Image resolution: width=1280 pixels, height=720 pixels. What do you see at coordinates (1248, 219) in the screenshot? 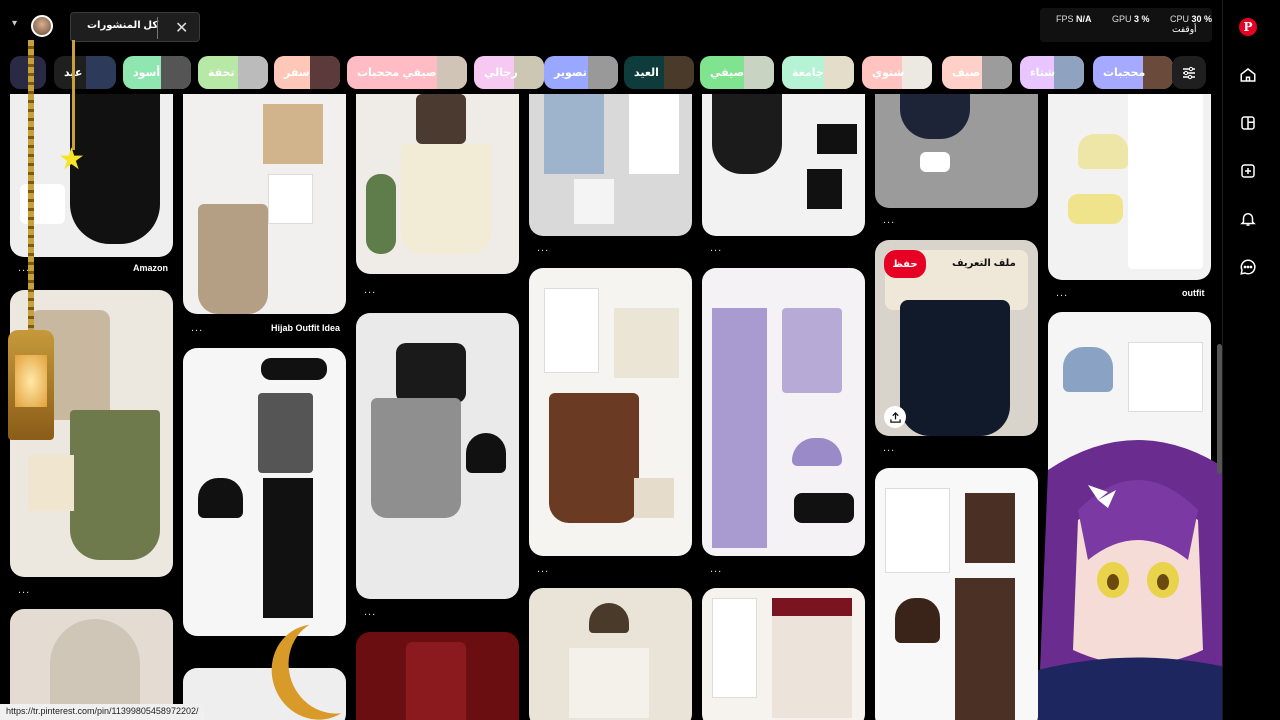
I see `notifications-button` at bounding box center [1248, 219].